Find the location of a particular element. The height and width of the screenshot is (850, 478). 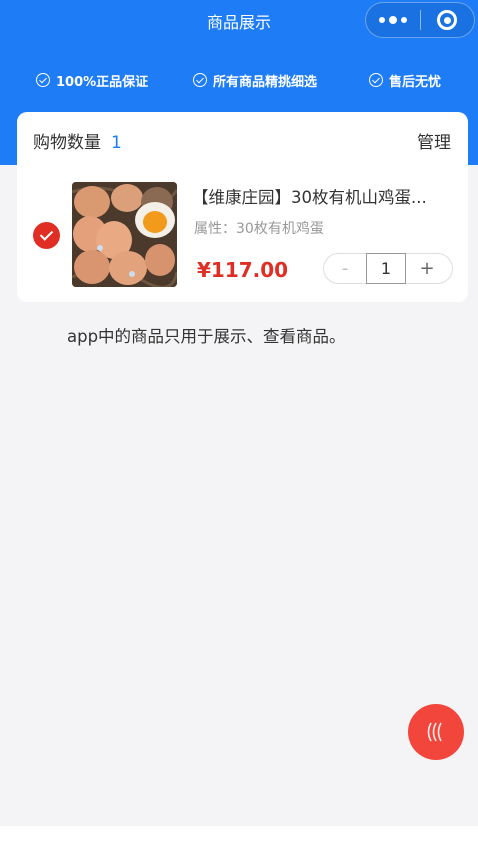

cart-title: 购物数量 1 is located at coordinates (77, 143).